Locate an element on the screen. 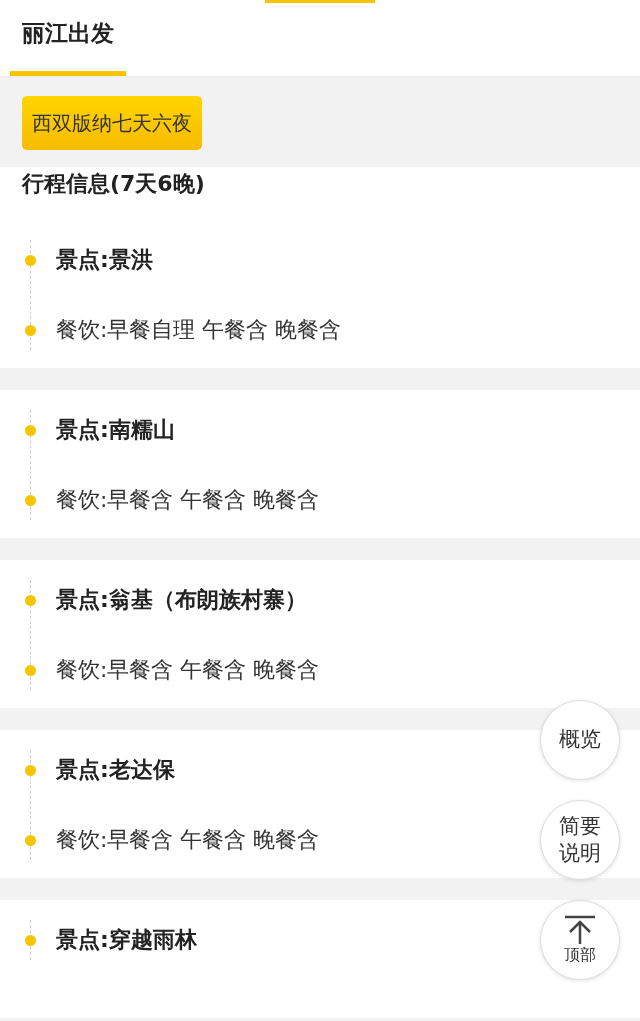 The width and height of the screenshot is (640, 1021). attraction-text: 景点:翁基（布朗族村寨） is located at coordinates (181, 600).